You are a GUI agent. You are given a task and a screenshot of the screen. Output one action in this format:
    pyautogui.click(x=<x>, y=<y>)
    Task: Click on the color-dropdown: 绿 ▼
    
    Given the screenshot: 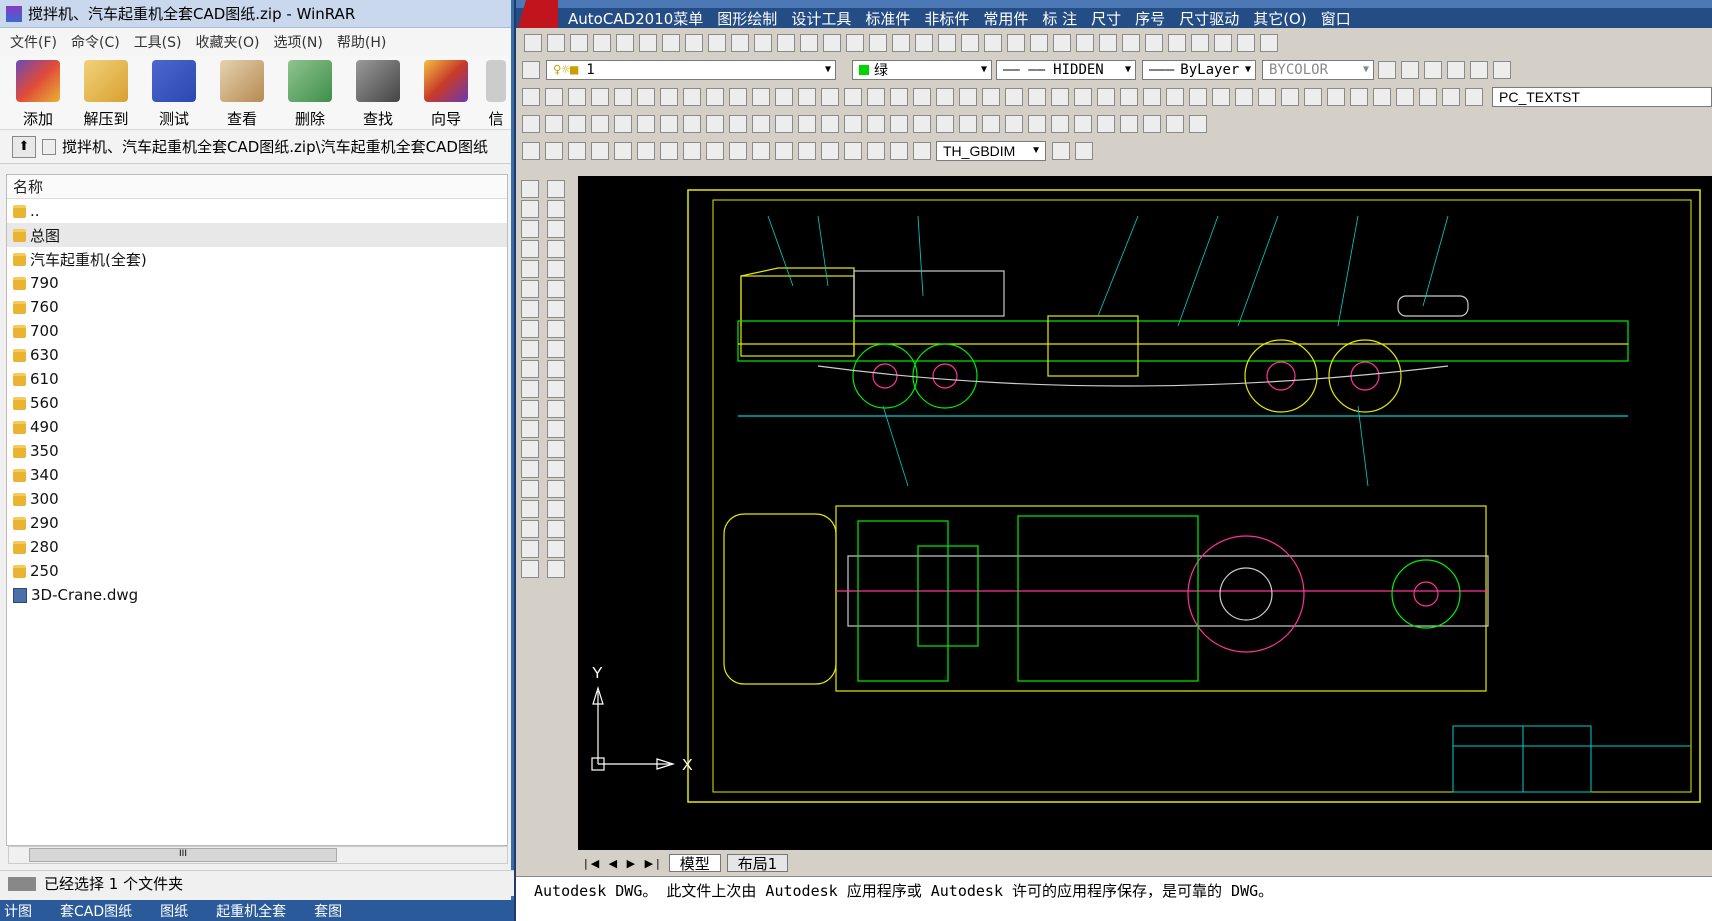 What is the action you would take?
    pyautogui.click(x=922, y=70)
    